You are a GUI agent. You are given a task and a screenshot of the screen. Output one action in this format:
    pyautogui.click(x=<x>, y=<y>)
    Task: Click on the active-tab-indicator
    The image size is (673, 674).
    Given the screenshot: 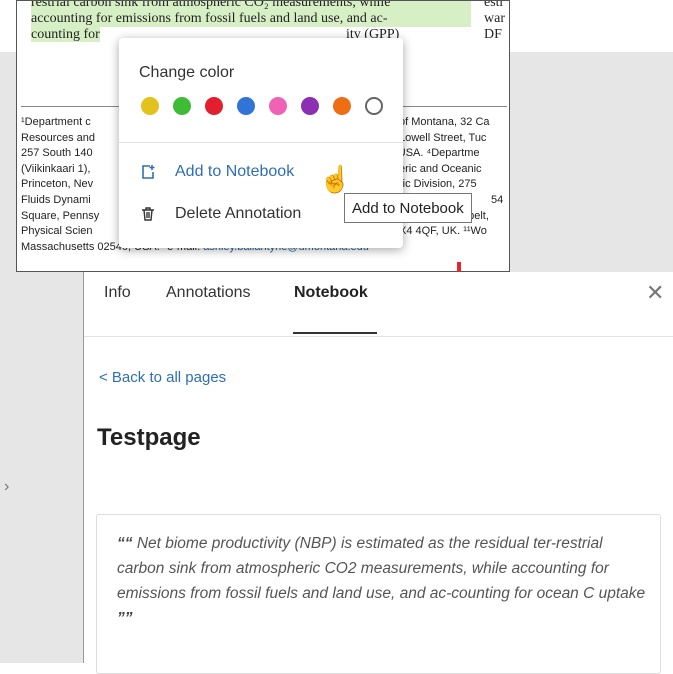 What is the action you would take?
    pyautogui.click(x=335, y=333)
    